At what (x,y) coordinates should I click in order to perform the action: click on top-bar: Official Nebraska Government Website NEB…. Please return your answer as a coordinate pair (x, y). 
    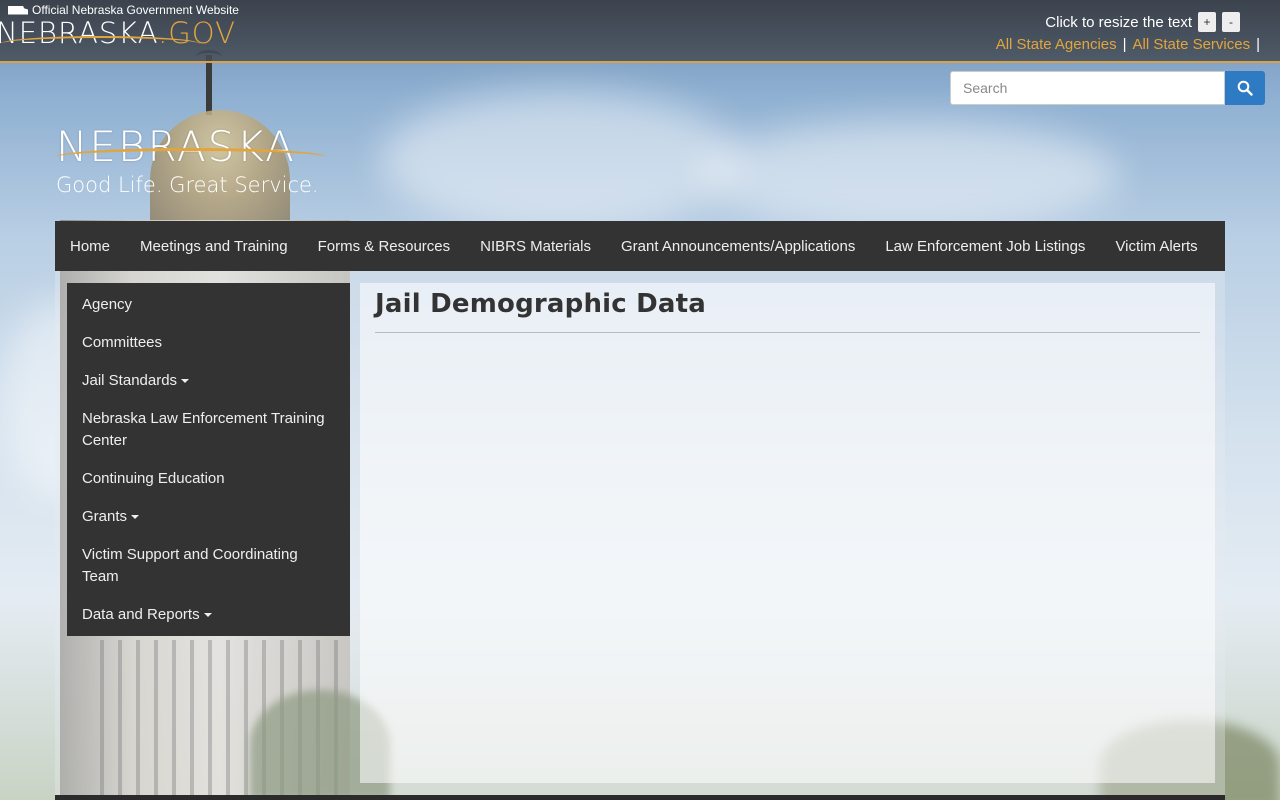
    Looking at the image, I should click on (640, 31).